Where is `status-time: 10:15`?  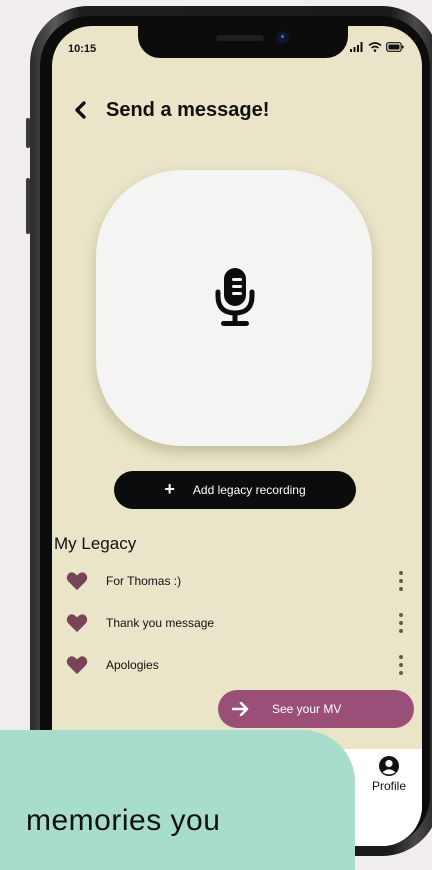 status-time: 10:15 is located at coordinates (82, 49).